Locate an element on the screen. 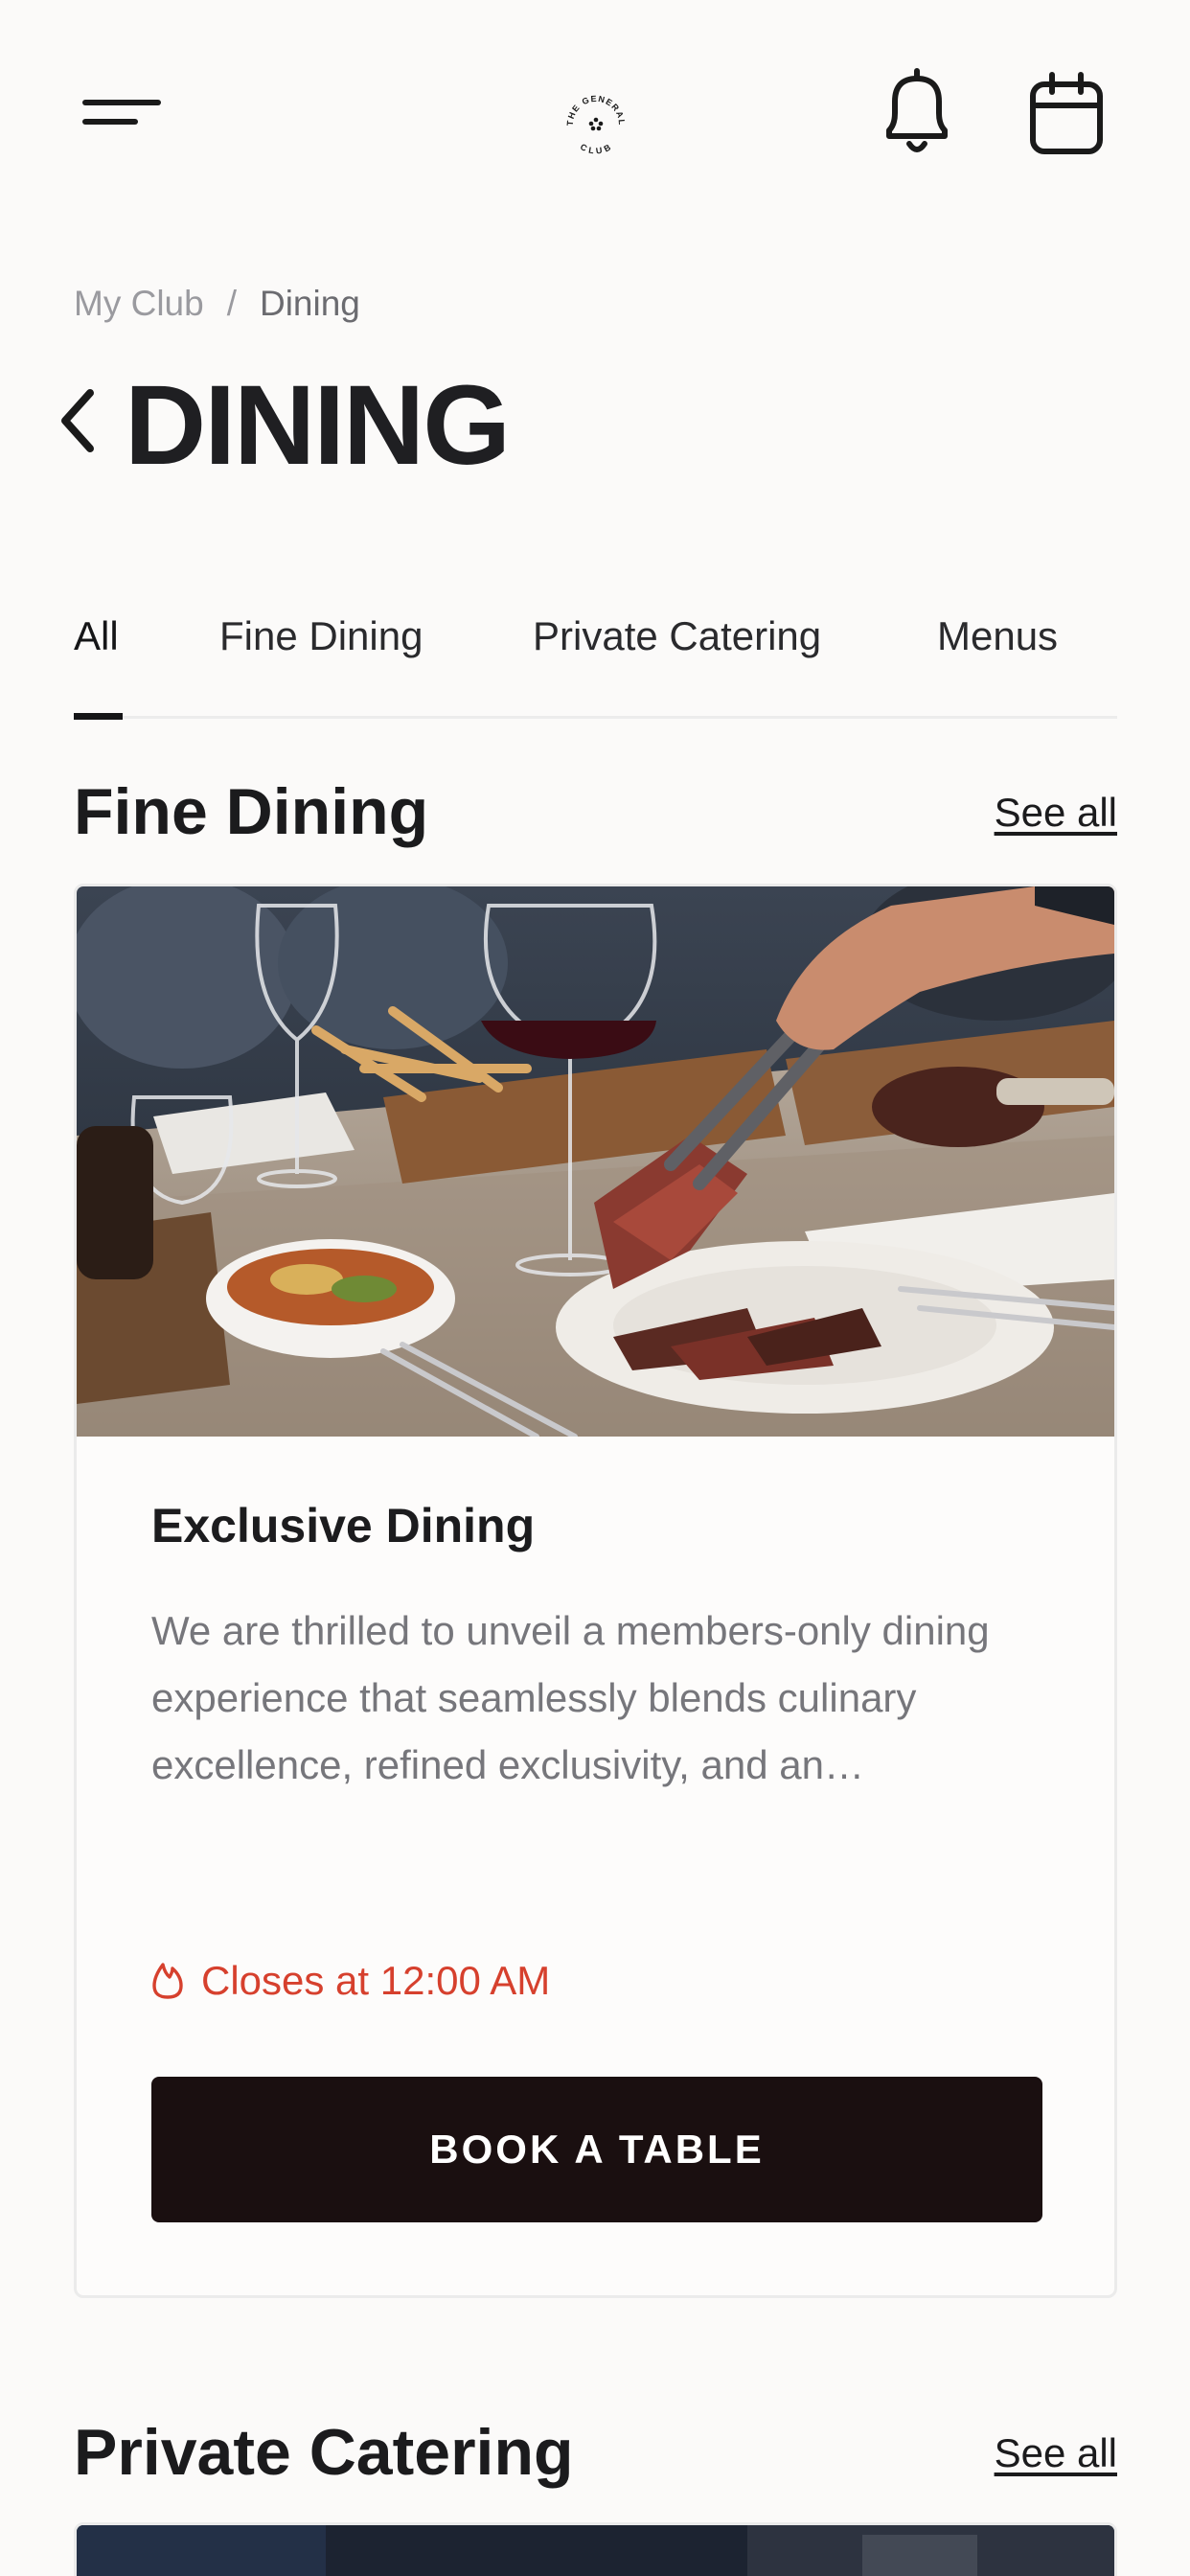 The height and width of the screenshot is (2576, 1190). tab-private-catering: Private Catering is located at coordinates (677, 636).